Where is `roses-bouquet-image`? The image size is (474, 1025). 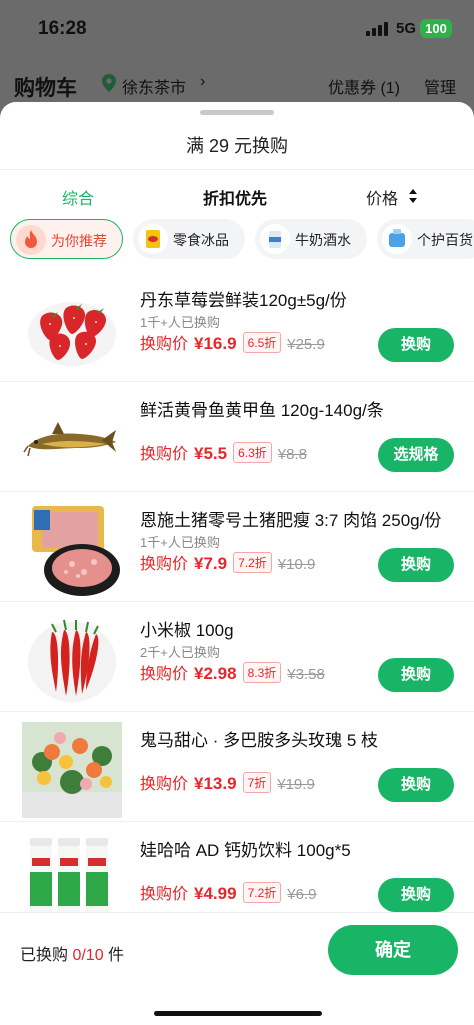
roses-bouquet-image is located at coordinates (72, 770).